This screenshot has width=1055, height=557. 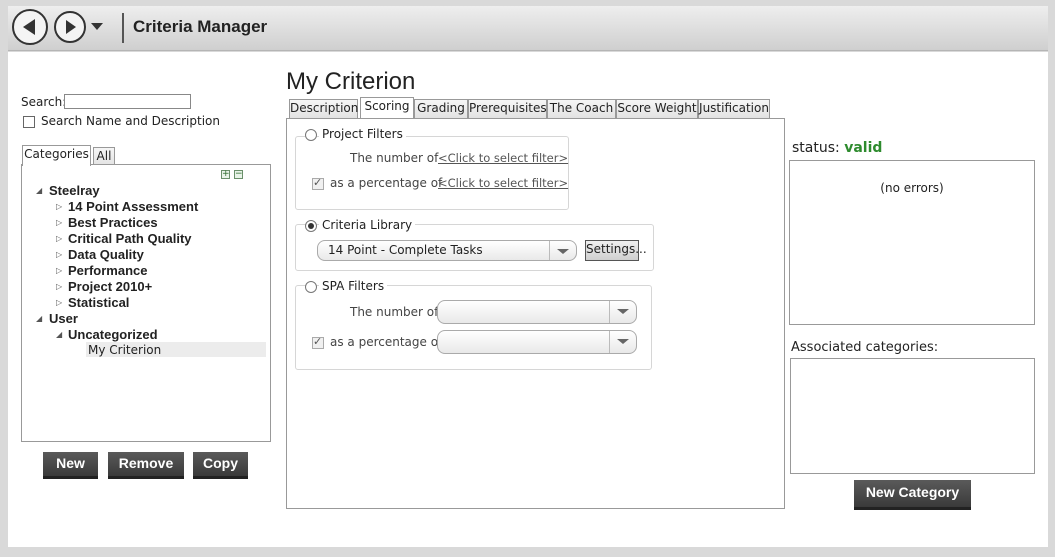 What do you see at coordinates (912, 242) in the screenshot?
I see `errors-box: (no errors)` at bounding box center [912, 242].